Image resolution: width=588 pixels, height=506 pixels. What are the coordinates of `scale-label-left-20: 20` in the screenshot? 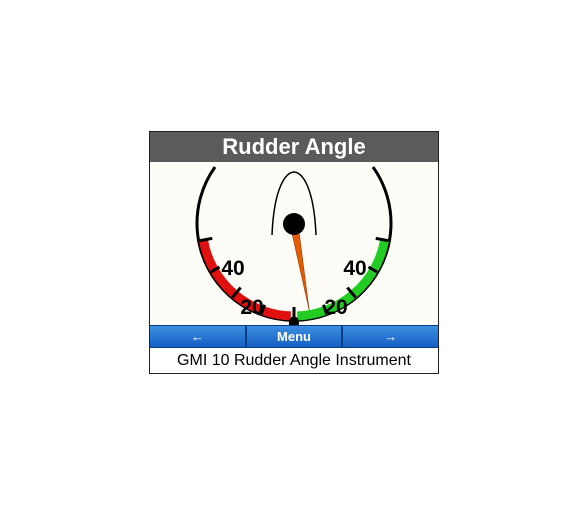 It's located at (251, 307).